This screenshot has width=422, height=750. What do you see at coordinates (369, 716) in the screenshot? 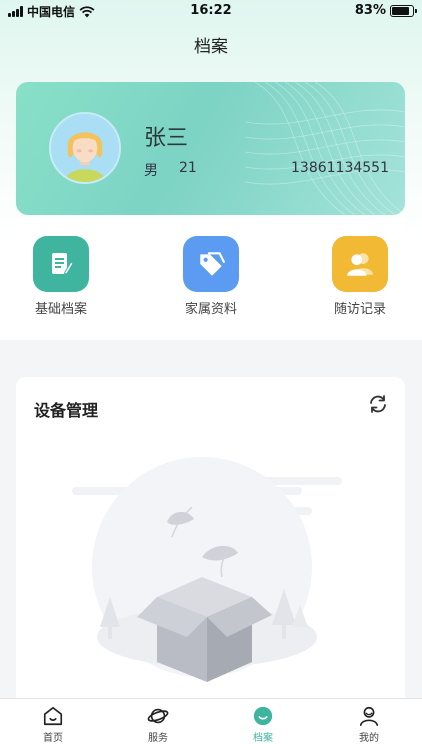
I see `user-icon` at bounding box center [369, 716].